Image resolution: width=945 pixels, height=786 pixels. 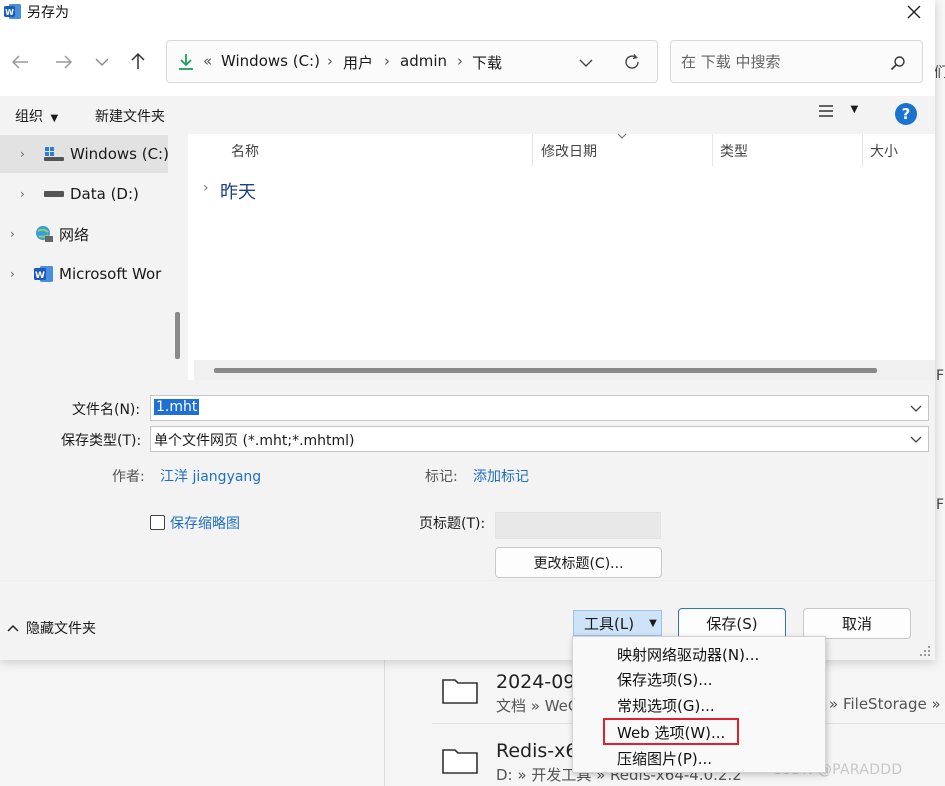 I want to click on hide-folders-label: 隐藏文件夹, so click(x=61, y=629).